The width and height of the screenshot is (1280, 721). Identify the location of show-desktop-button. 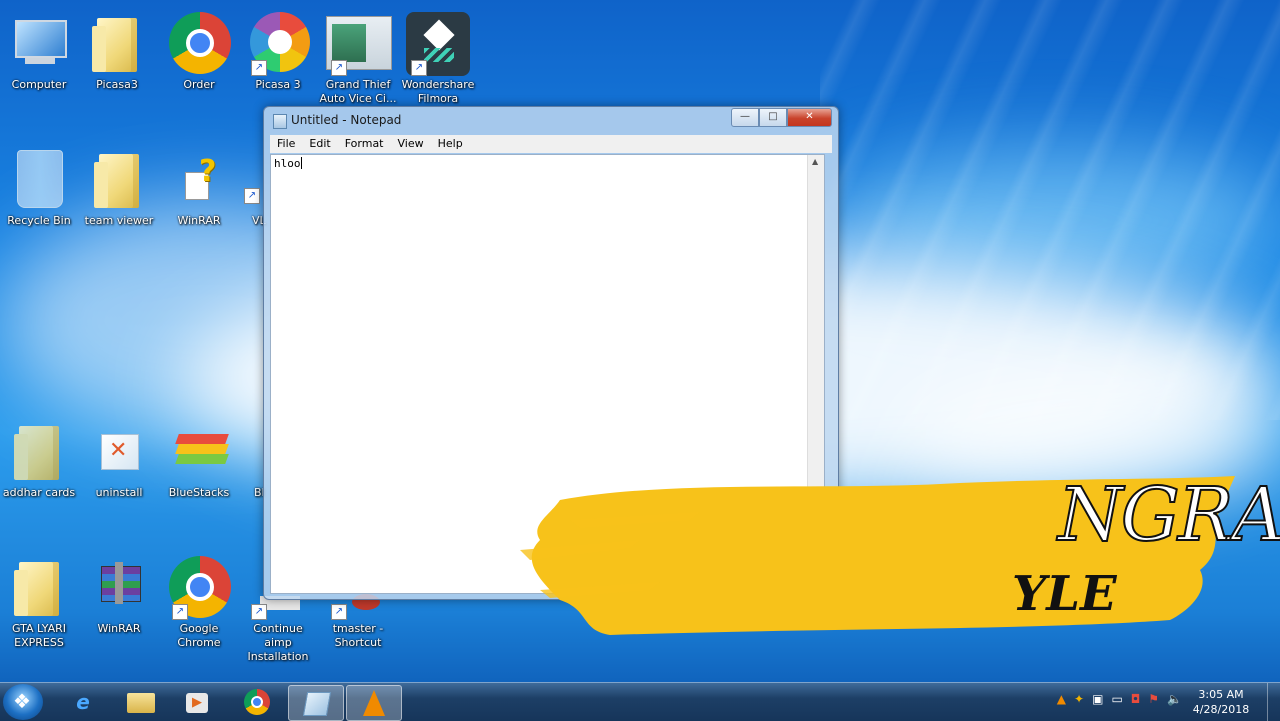
(1273, 702).